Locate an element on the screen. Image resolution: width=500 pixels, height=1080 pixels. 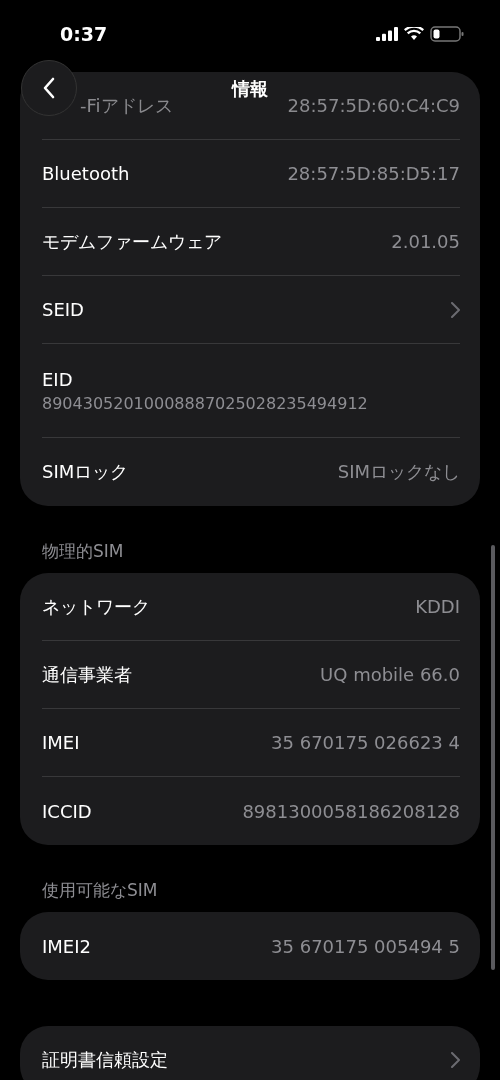
back-icon is located at coordinates (49, 88).